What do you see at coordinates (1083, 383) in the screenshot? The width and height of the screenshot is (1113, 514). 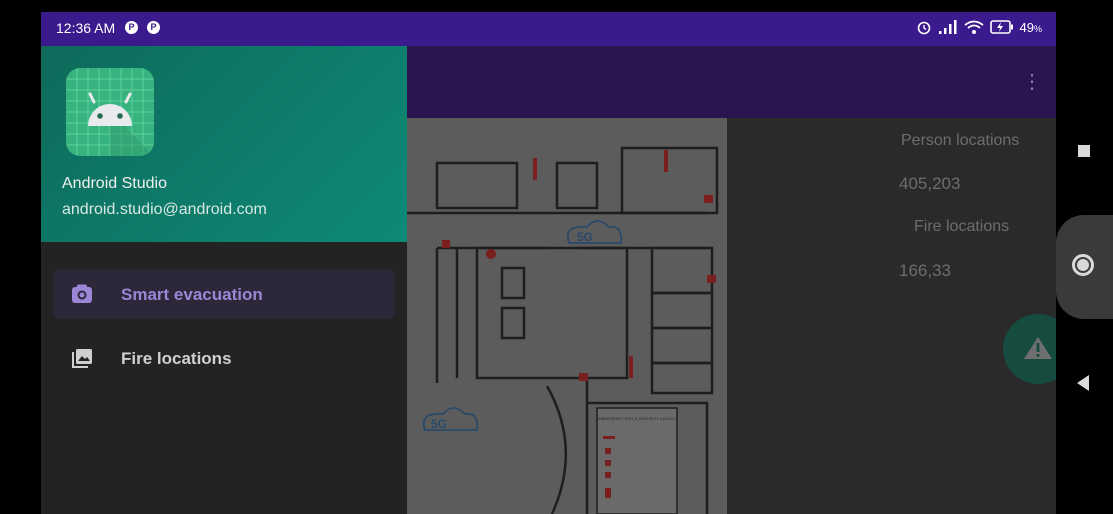 I see `back-button` at bounding box center [1083, 383].